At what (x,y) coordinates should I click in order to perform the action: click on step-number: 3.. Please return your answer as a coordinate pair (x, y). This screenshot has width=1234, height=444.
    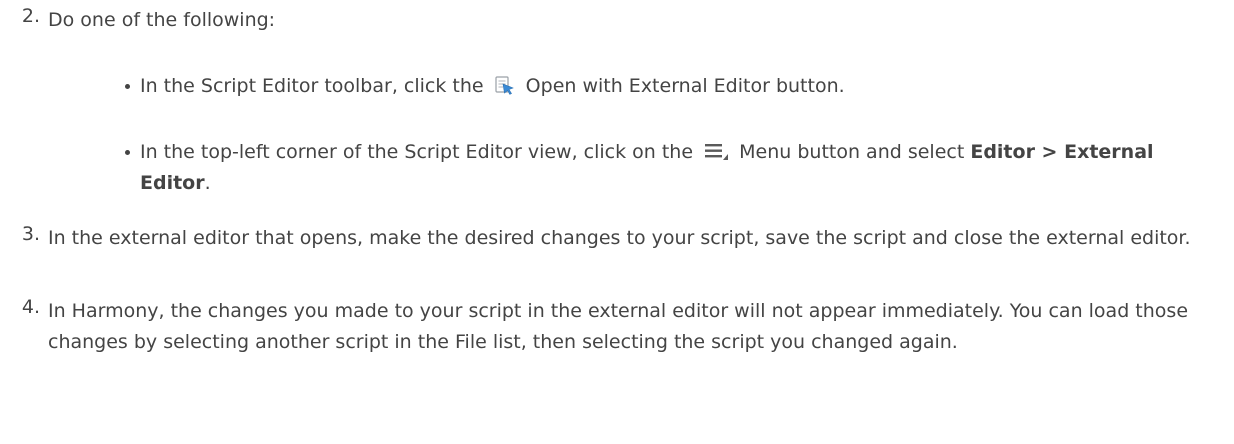
    Looking at the image, I should click on (30, 234).